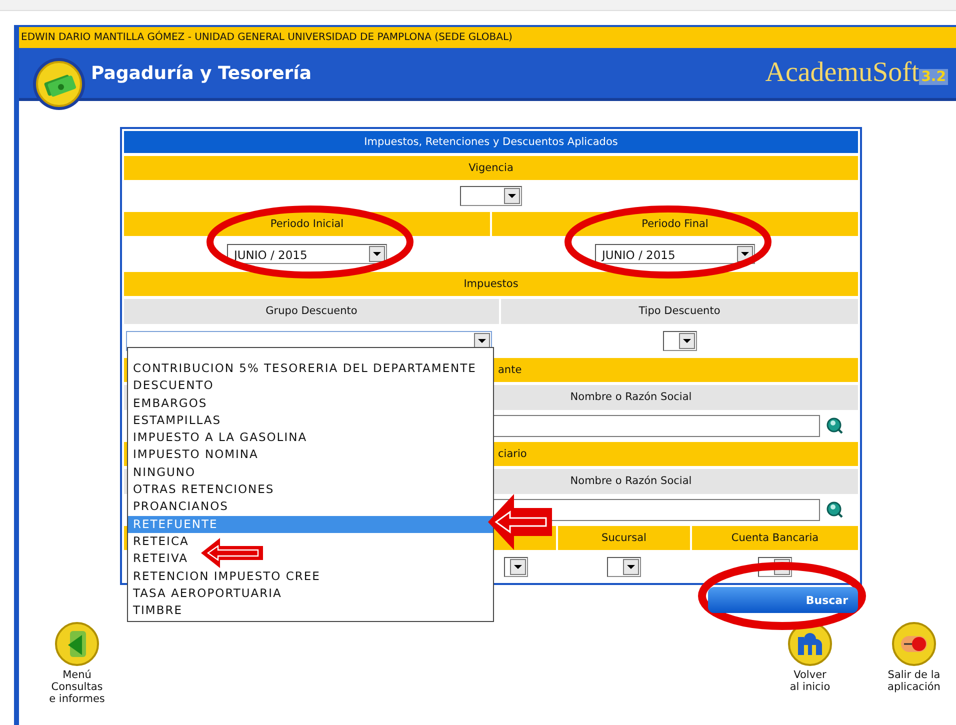 This screenshot has height=725, width=956. What do you see at coordinates (491, 168) in the screenshot?
I see `section-header: Vigencia` at bounding box center [491, 168].